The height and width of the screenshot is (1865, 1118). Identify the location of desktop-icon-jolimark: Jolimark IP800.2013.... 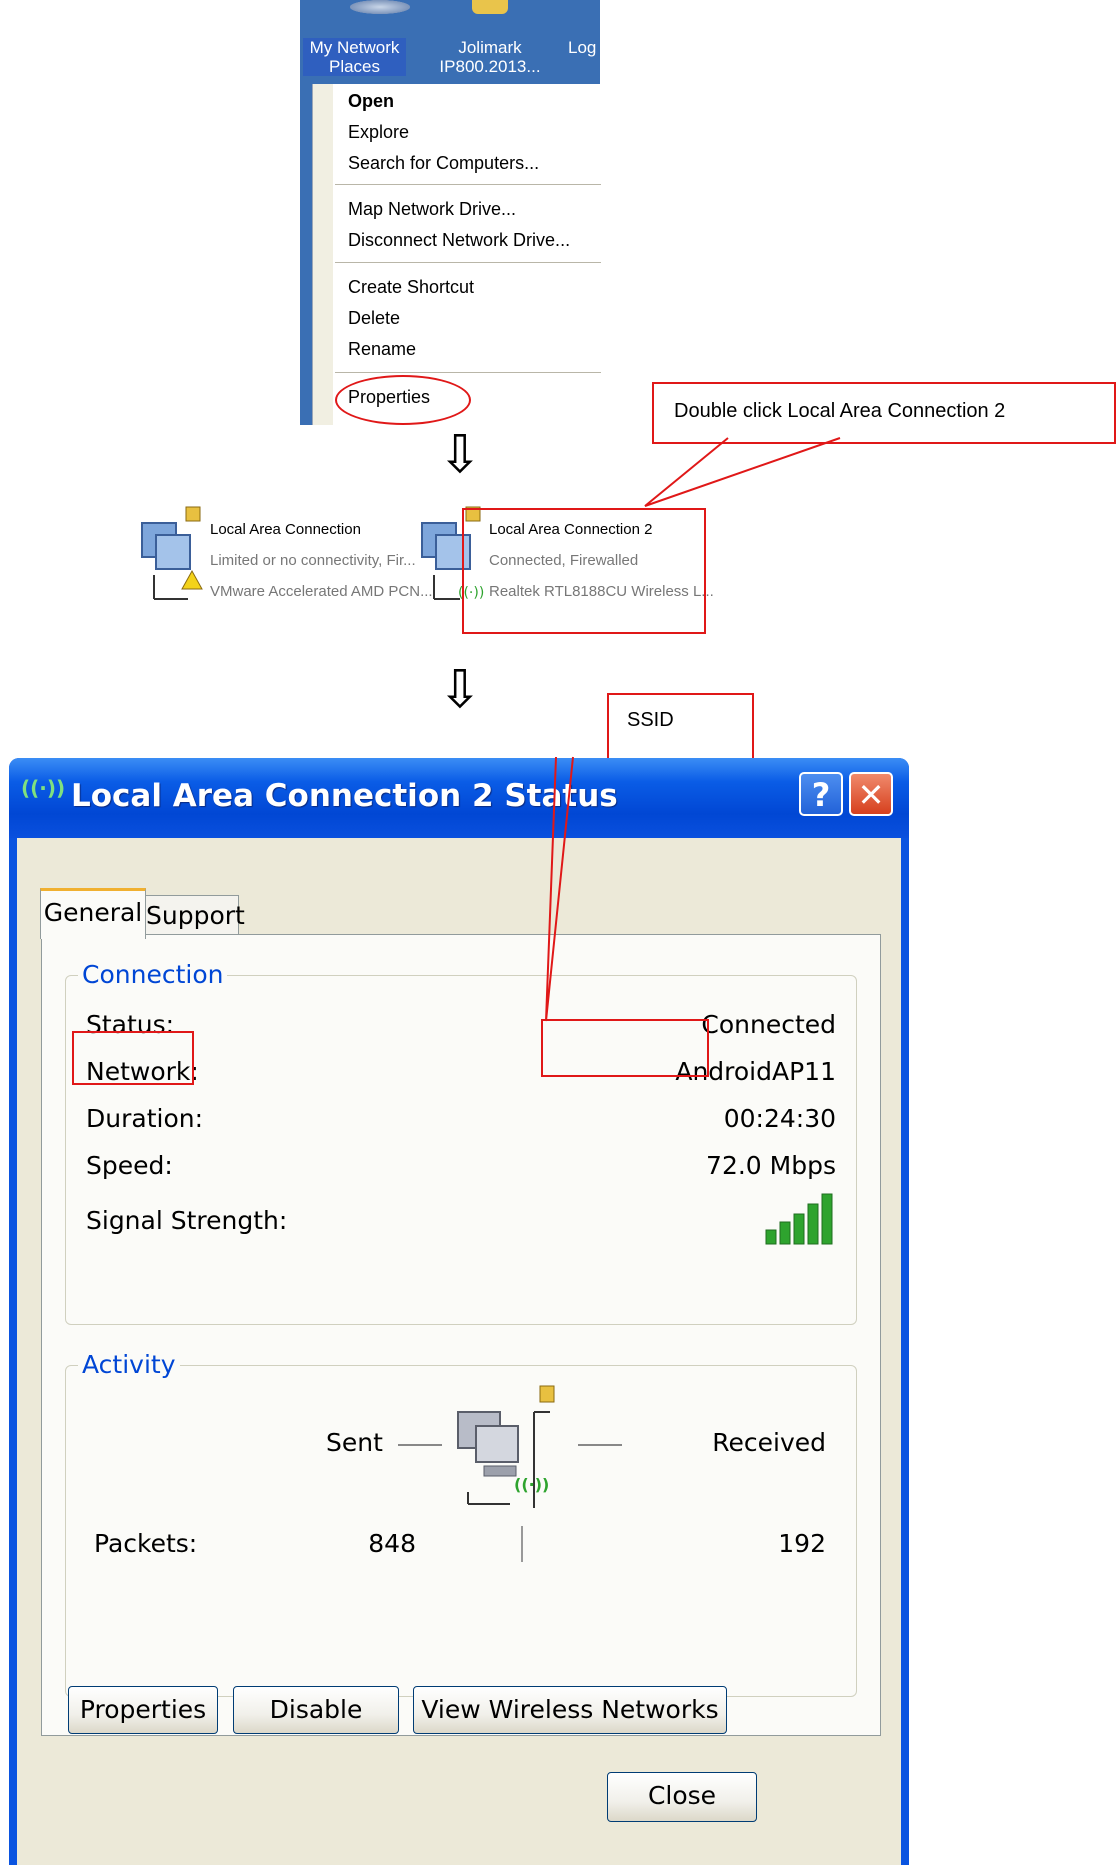
(490, 57).